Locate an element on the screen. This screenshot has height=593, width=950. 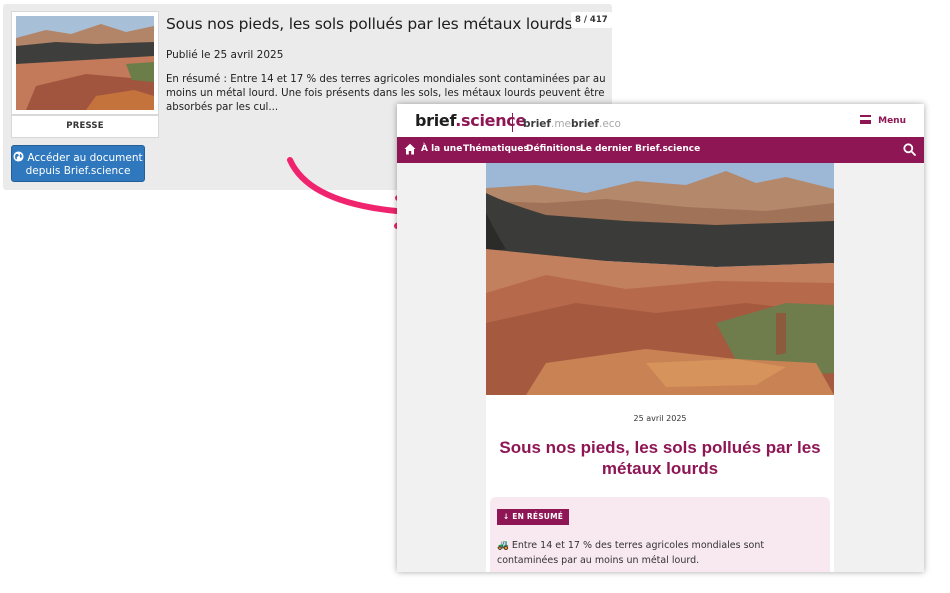
hamburger-icon is located at coordinates (866, 119).